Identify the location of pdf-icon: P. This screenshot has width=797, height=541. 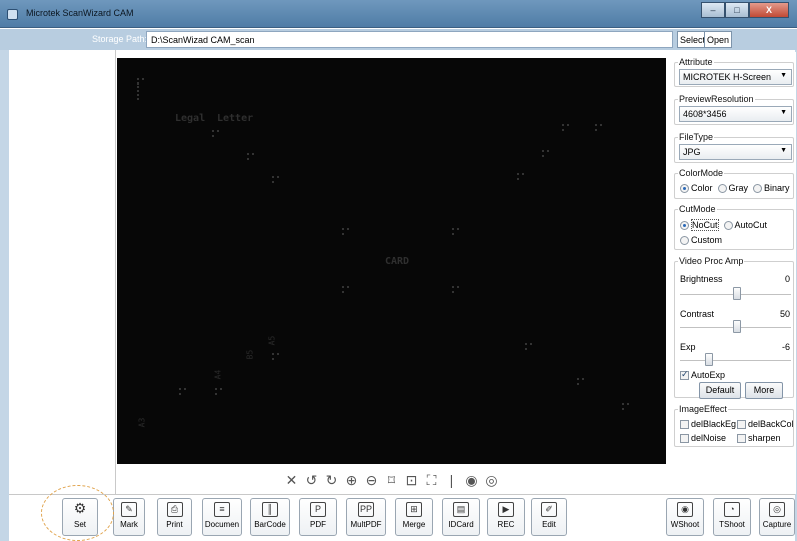
(318, 509).